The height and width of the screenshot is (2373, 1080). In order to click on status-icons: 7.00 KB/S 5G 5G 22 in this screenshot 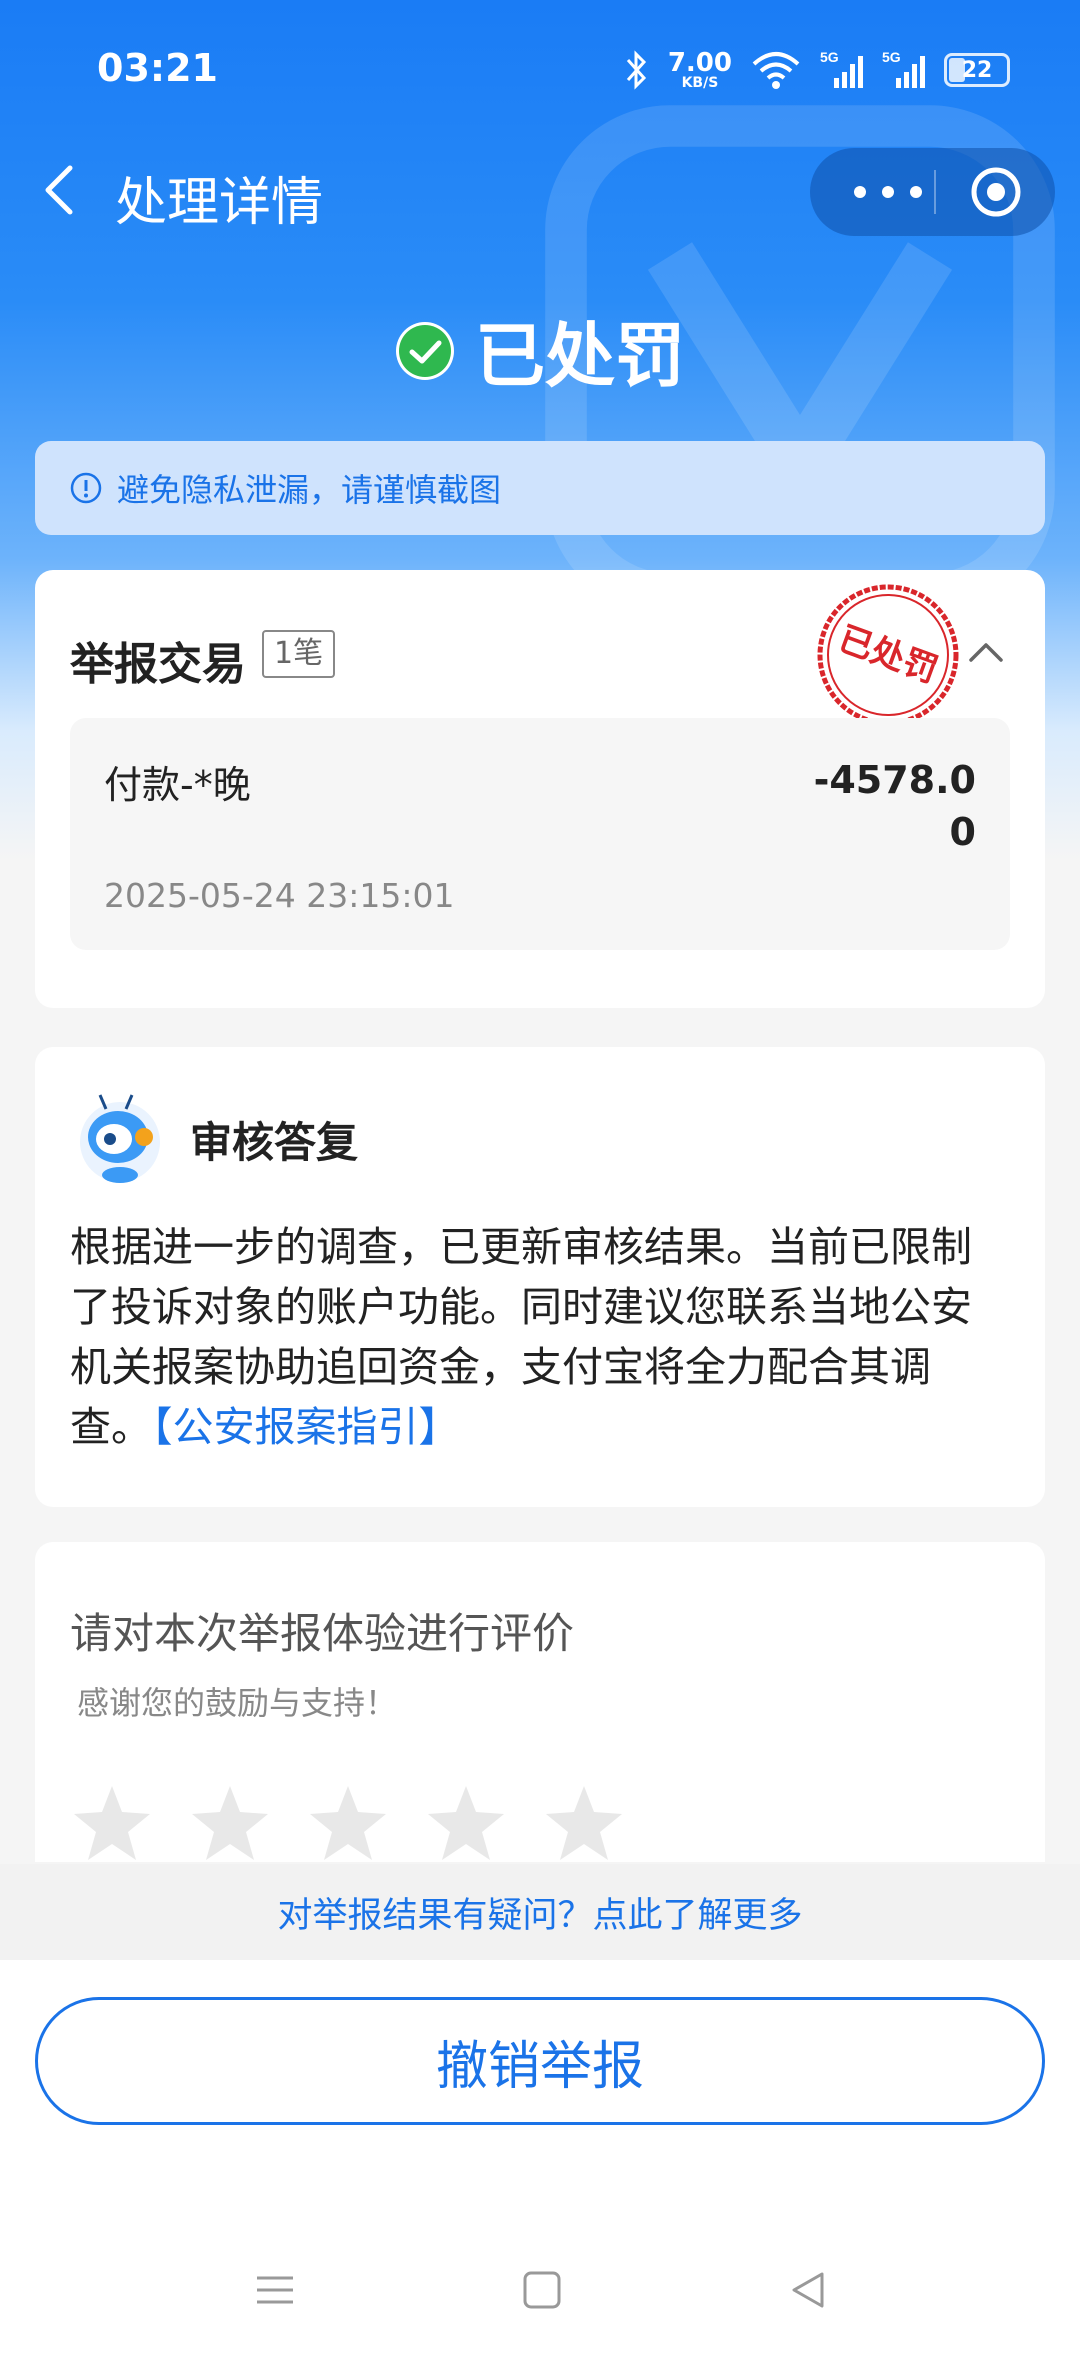, I will do `click(817, 70)`.